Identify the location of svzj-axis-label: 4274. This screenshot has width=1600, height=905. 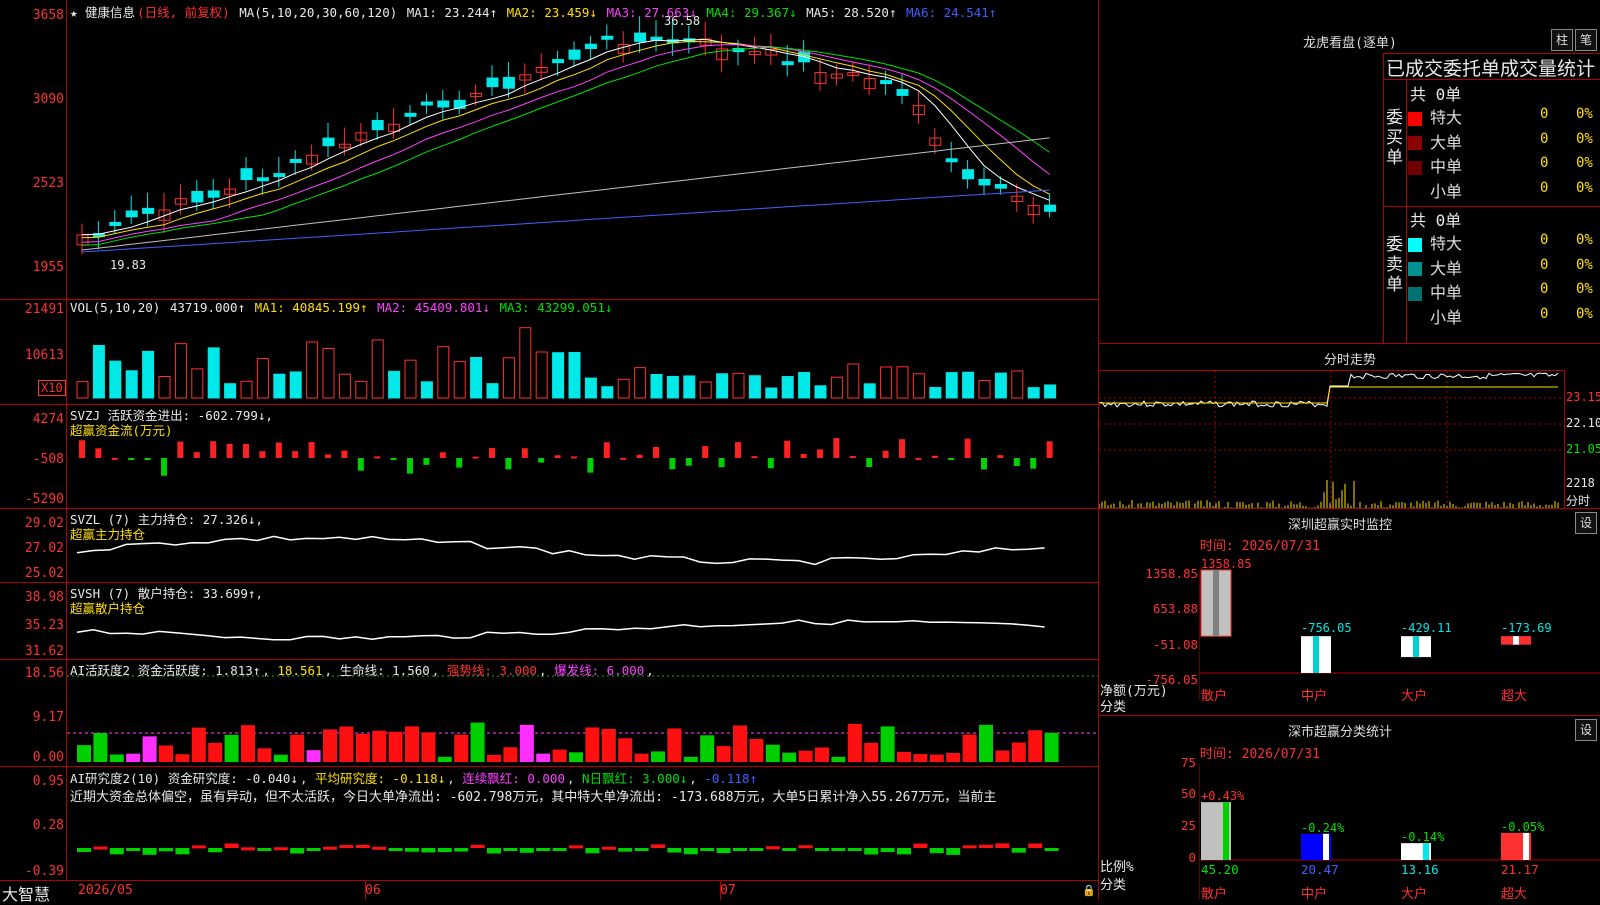
(48, 419).